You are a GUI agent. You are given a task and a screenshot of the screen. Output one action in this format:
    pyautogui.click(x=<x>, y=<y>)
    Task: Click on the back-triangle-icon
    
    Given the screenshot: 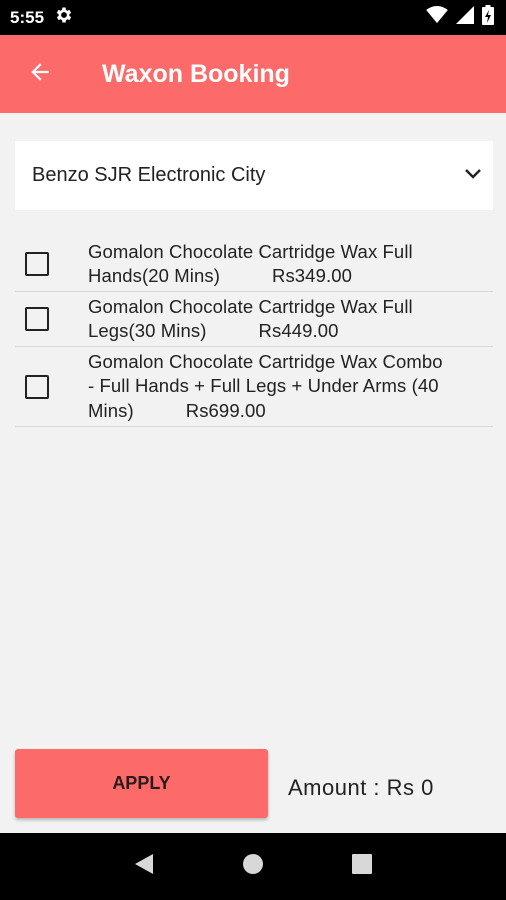 What is the action you would take?
    pyautogui.click(x=144, y=866)
    